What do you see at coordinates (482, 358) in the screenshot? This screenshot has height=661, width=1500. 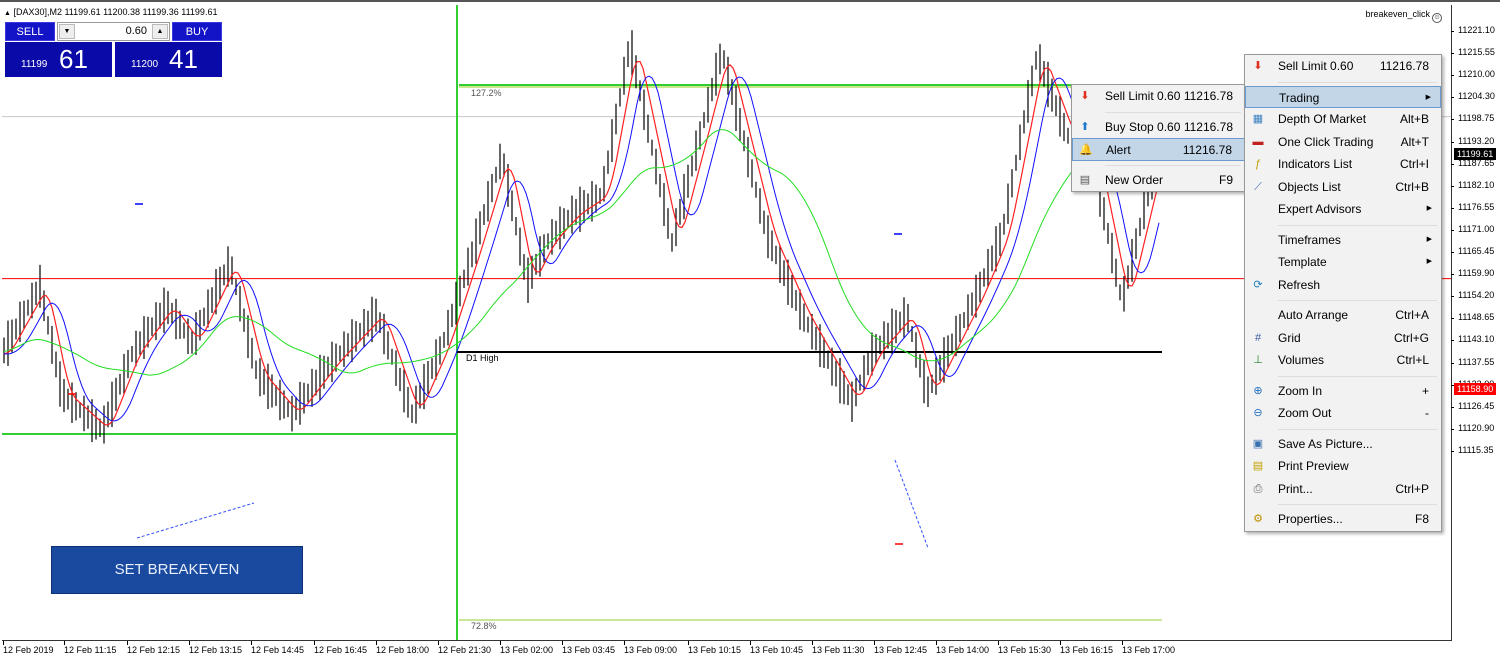 I see `d1-high-label: D1 High` at bounding box center [482, 358].